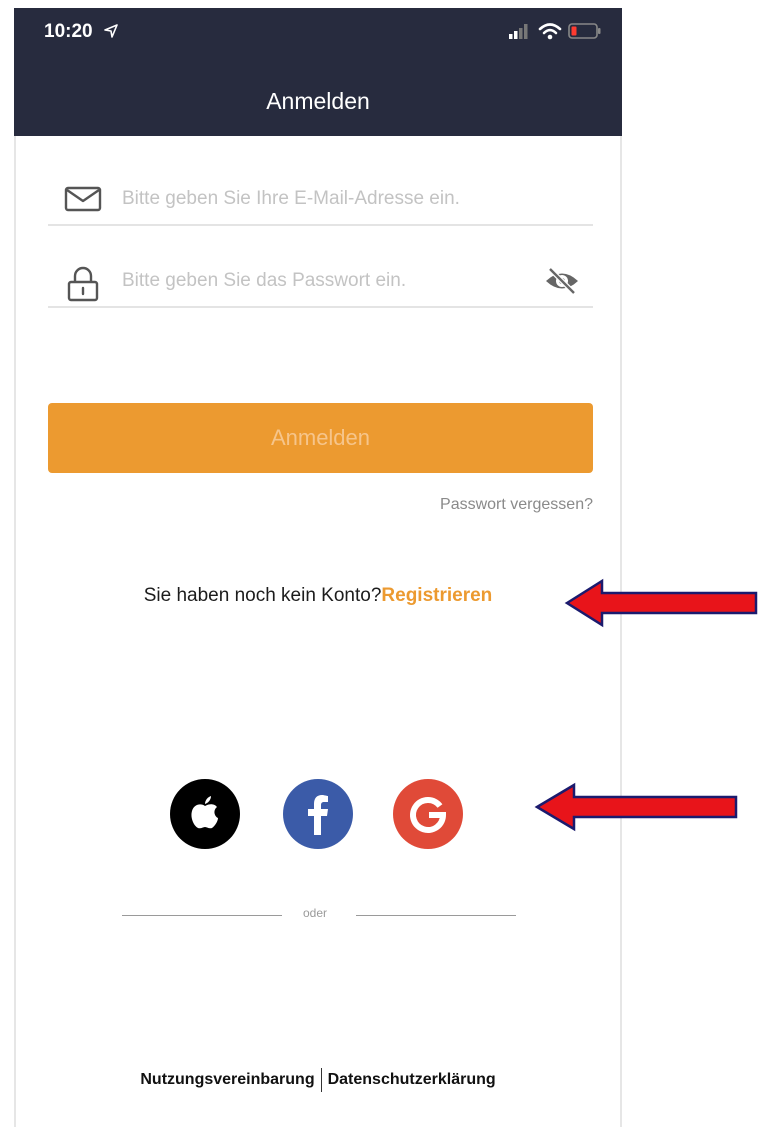 The height and width of the screenshot is (1127, 760). What do you see at coordinates (227, 1079) in the screenshot?
I see `terms-link: Nutzungsvereinbarung` at bounding box center [227, 1079].